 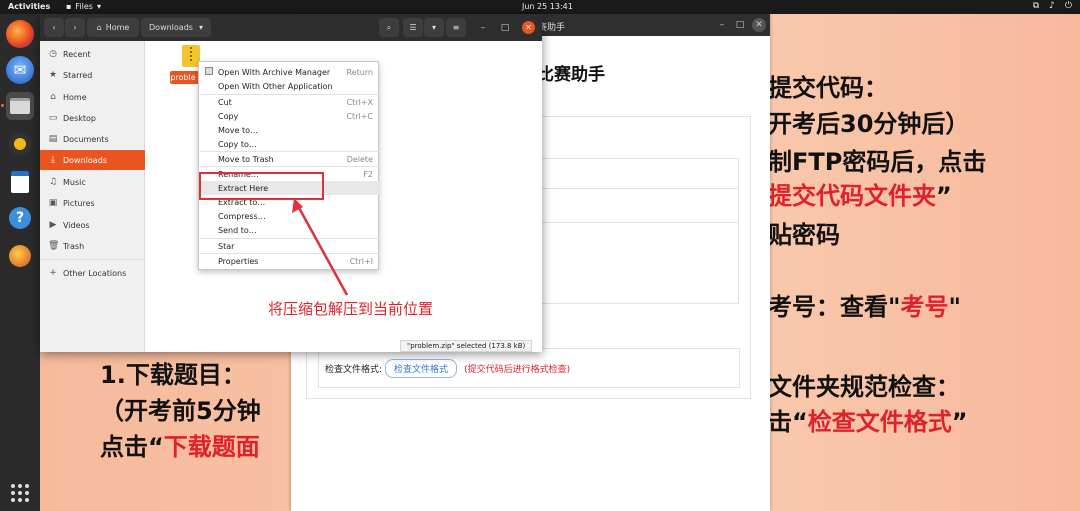 I want to click on top-bar: Activities ▪ Files ▾ Jun 25 13:41 ⧉ ♪ ⏻, so click(x=540, y=7).